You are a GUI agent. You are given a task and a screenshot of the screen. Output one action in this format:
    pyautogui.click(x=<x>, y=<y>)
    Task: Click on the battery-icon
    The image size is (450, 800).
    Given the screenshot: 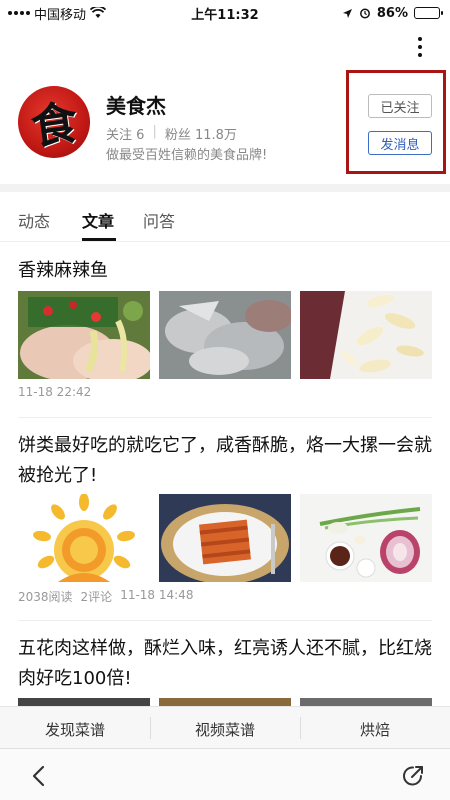 What is the action you would take?
    pyautogui.click(x=428, y=13)
    